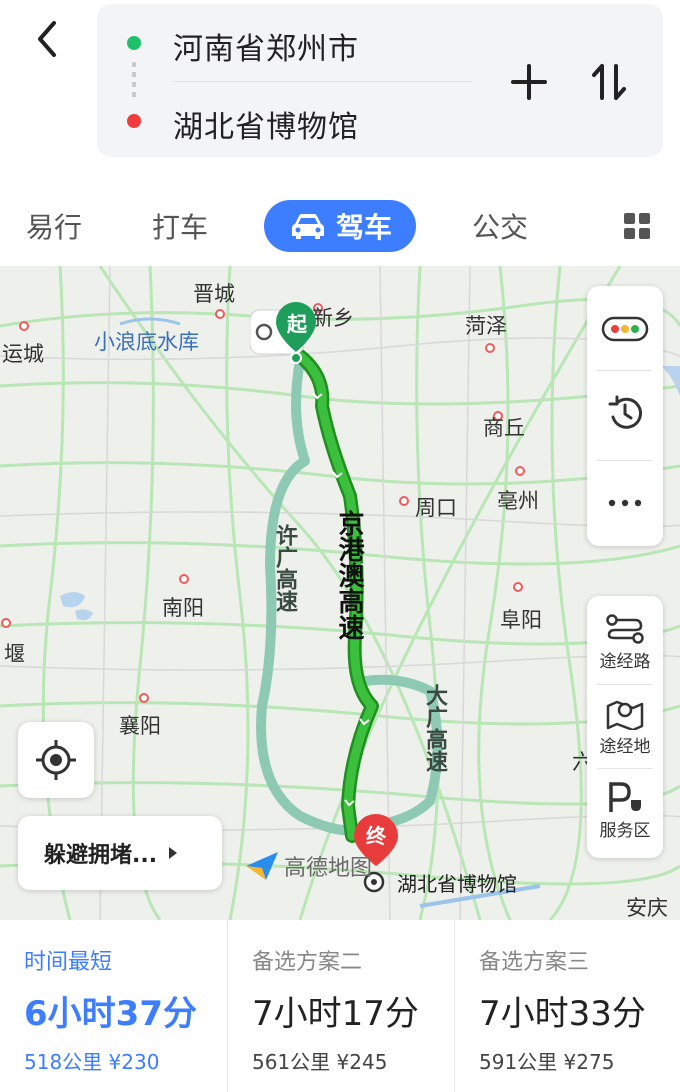 The height and width of the screenshot is (1092, 680). What do you see at coordinates (534, 962) in the screenshot?
I see `plan-name: 备选方案三` at bounding box center [534, 962].